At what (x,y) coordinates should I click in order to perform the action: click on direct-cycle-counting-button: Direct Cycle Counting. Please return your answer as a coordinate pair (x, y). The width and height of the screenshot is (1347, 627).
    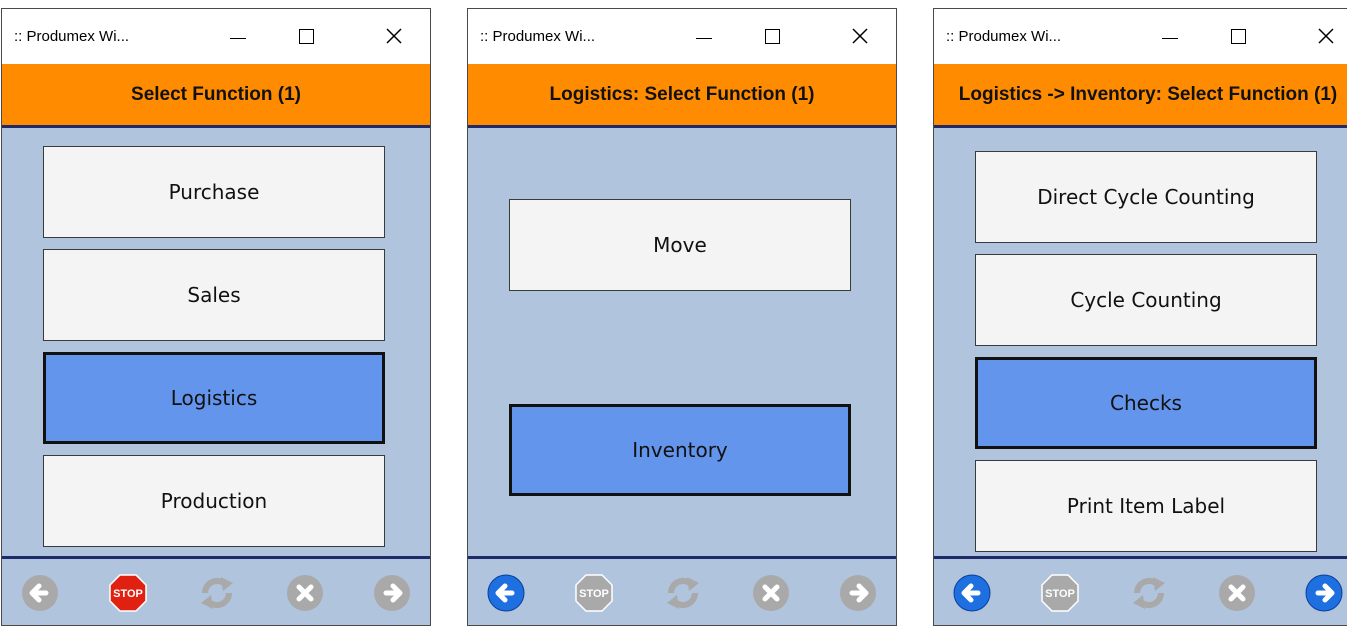
    Looking at the image, I should click on (1146, 197).